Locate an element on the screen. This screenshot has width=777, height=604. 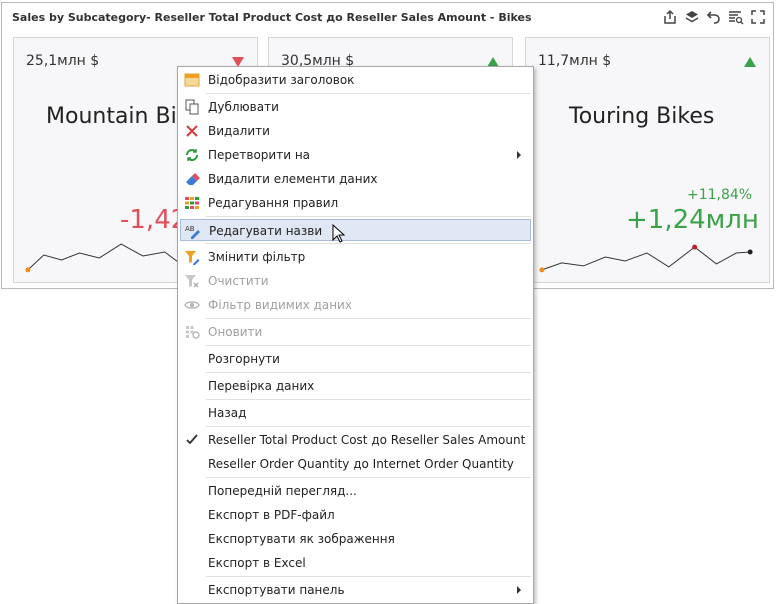
menu-item-export-image: Експортувати як зображення is located at coordinates (355, 539).